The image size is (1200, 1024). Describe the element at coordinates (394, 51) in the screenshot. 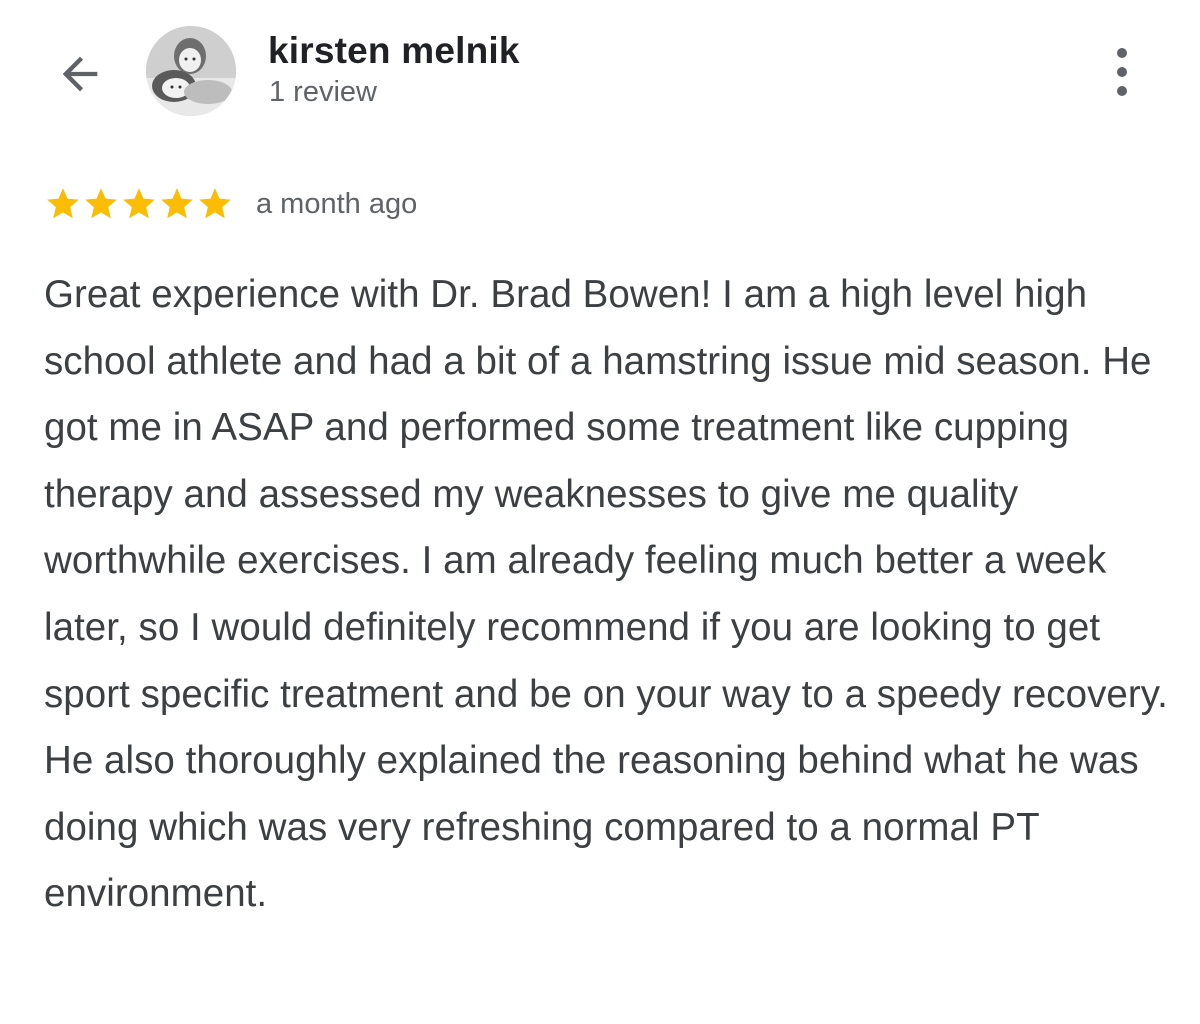

I see `reviewer-name: kirsten melnik` at that location.